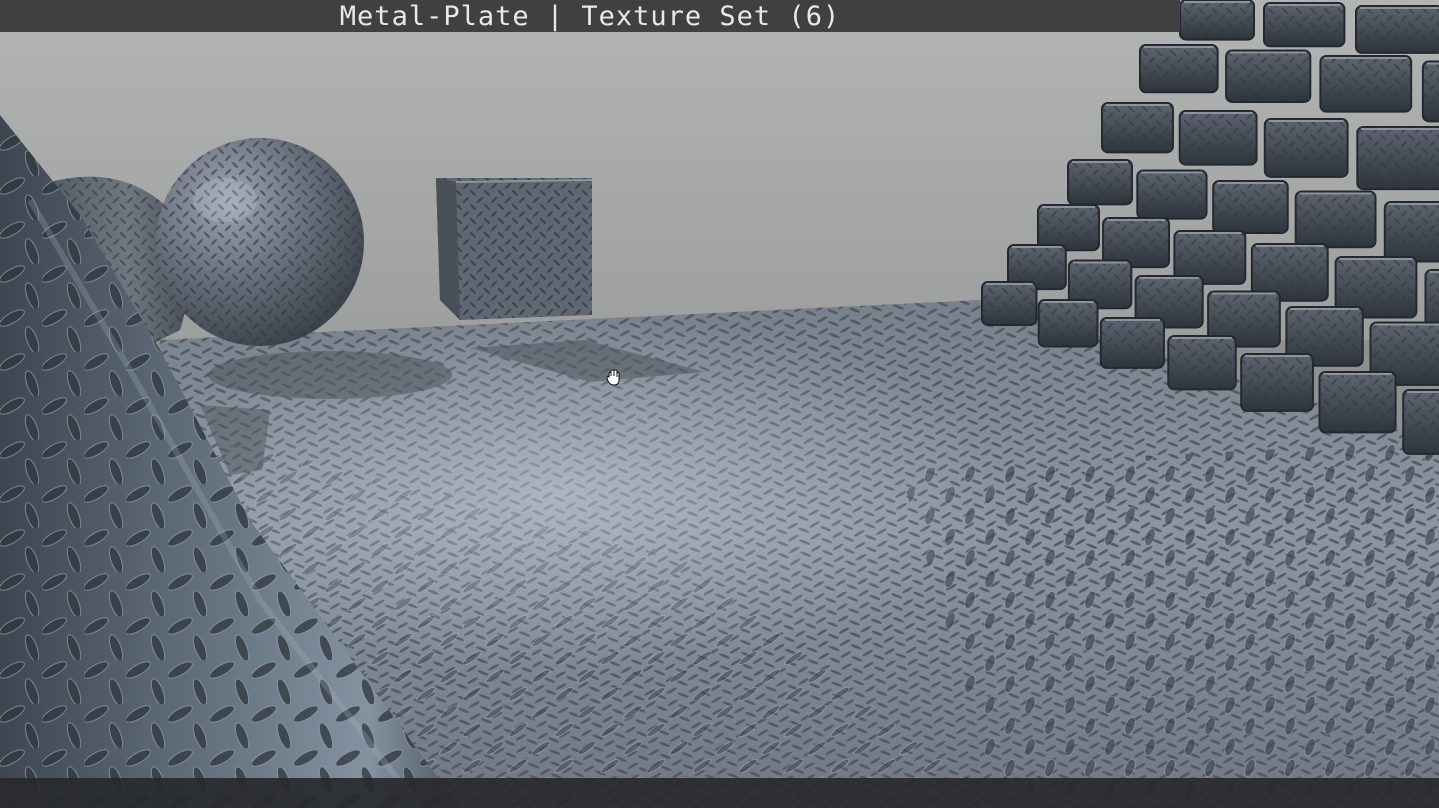 The height and width of the screenshot is (808, 1439). Describe the element at coordinates (330, 375) in the screenshot. I see `sphere-shadow` at that location.